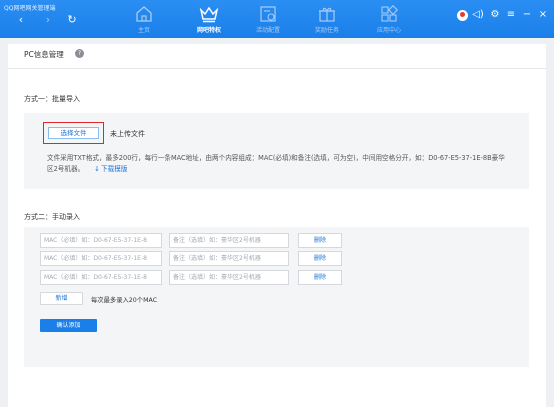  I want to click on page-title: PC信息管理, so click(44, 54).